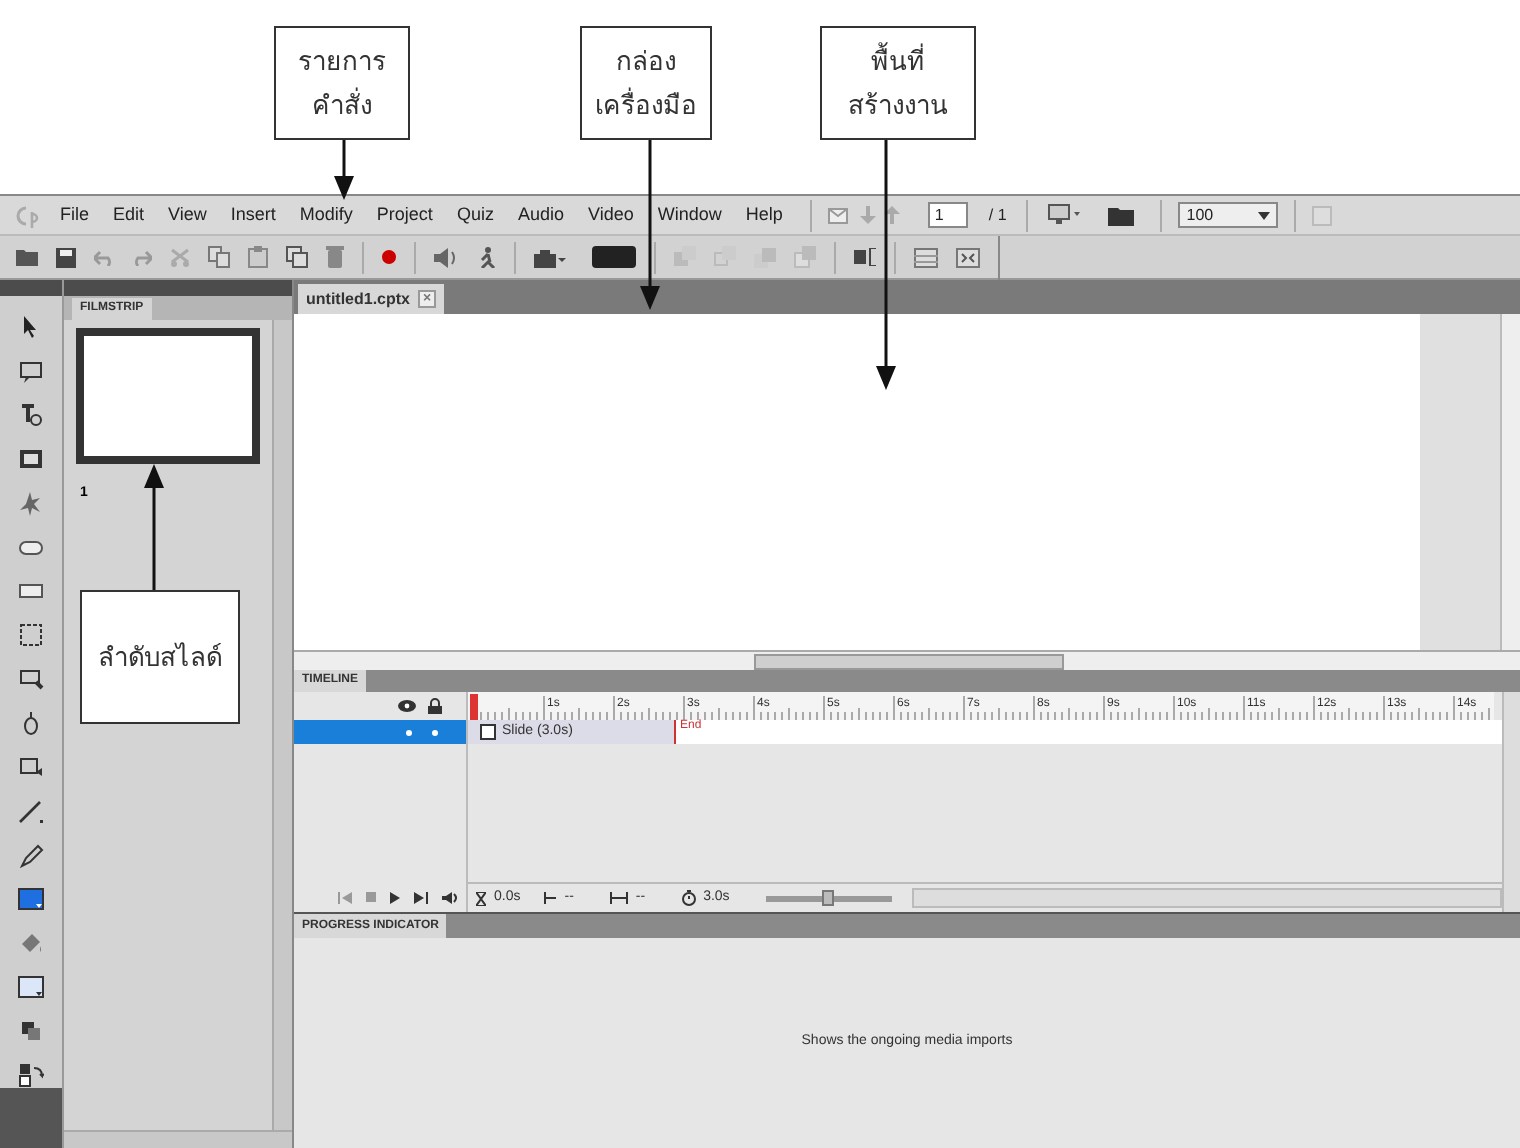 The width and height of the screenshot is (1520, 1148). What do you see at coordinates (550, 898) in the screenshot?
I see `start-marker-icon` at bounding box center [550, 898].